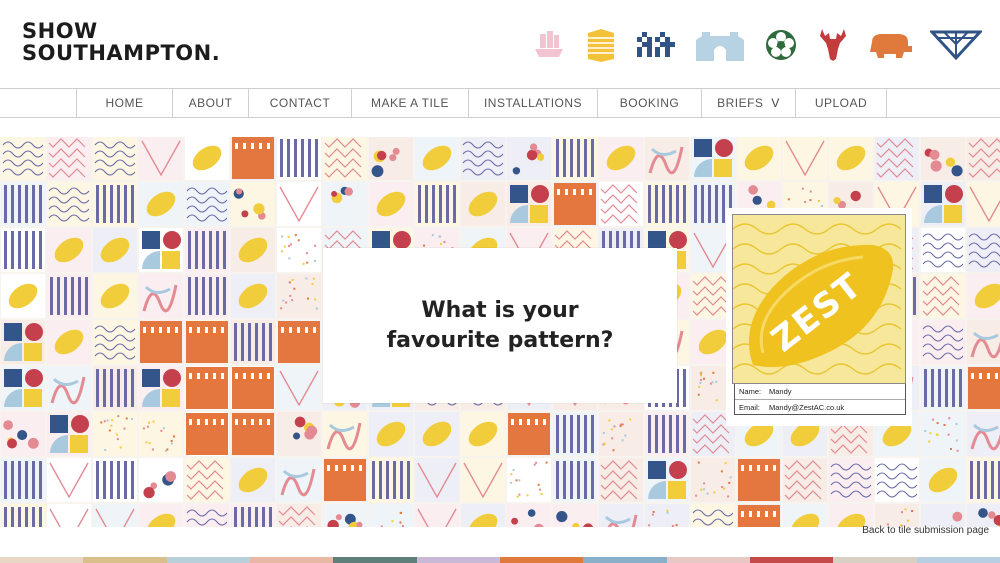 The image size is (1000, 563). I want to click on nav-item-briefs: BRIEFS V, so click(749, 103).